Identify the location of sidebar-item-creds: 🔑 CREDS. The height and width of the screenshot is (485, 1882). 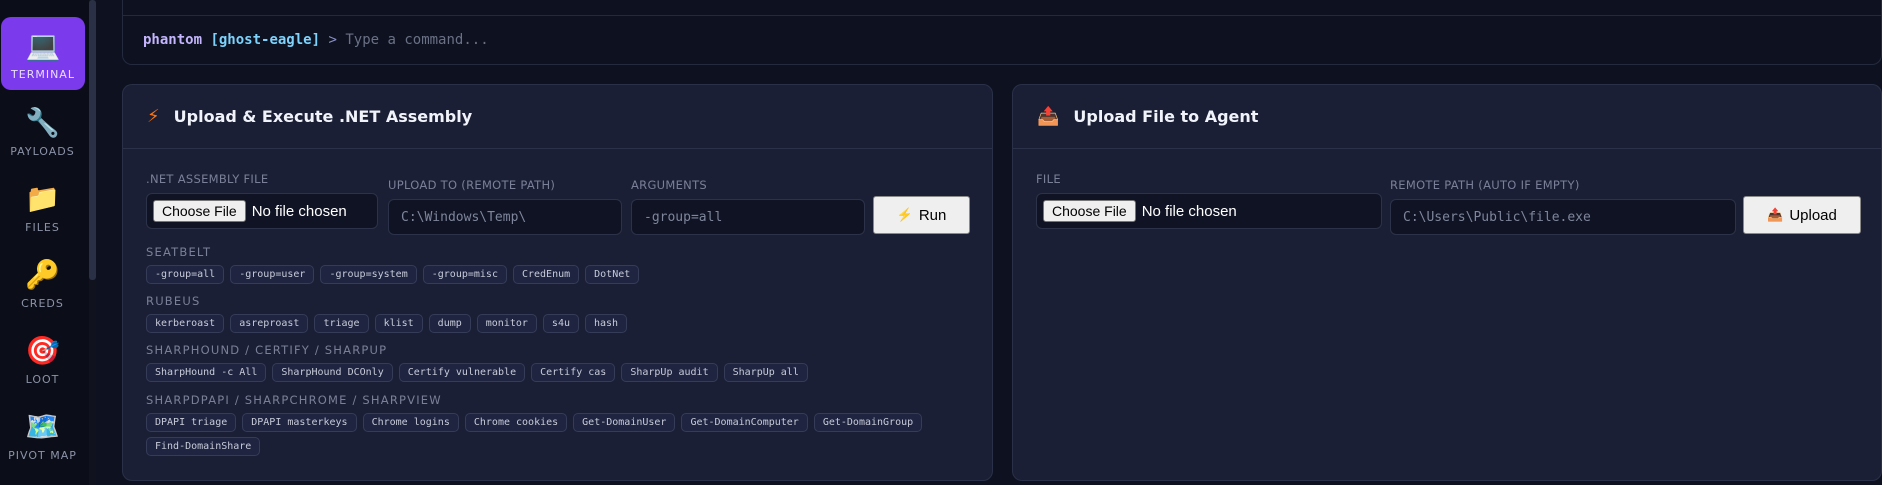
(42, 282).